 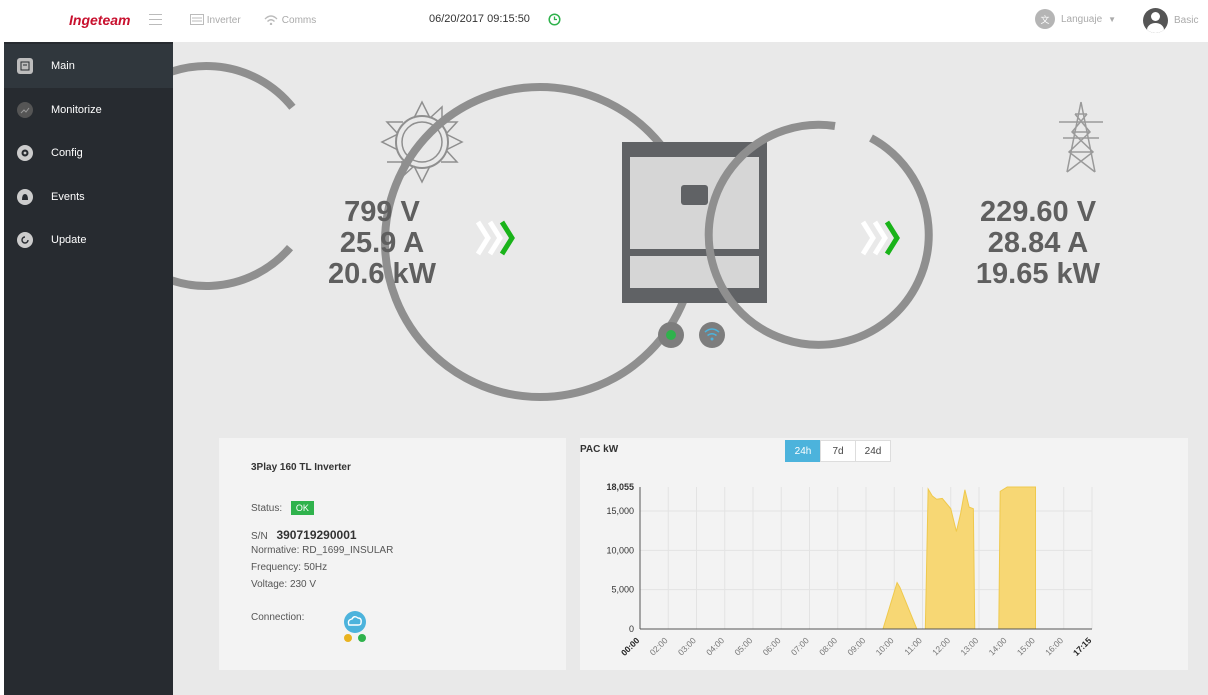 What do you see at coordinates (620, 550) in the screenshot?
I see `y-tick-label: 10,000` at bounding box center [620, 550].